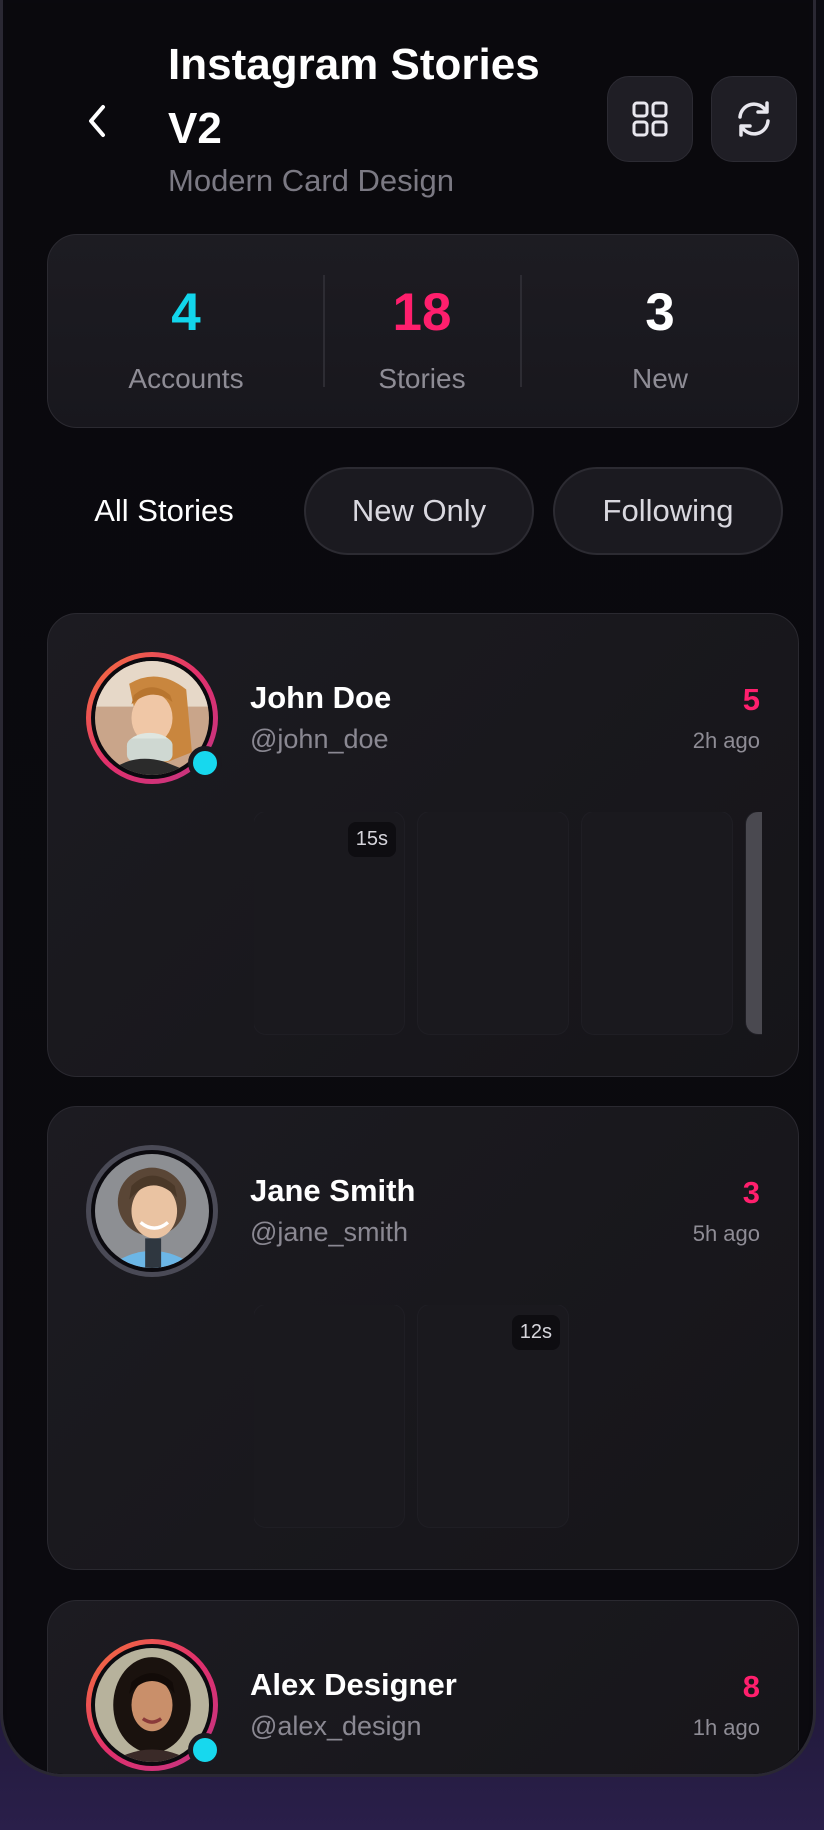 The height and width of the screenshot is (1830, 824). I want to click on user-handle: @john_doe, so click(319, 739).